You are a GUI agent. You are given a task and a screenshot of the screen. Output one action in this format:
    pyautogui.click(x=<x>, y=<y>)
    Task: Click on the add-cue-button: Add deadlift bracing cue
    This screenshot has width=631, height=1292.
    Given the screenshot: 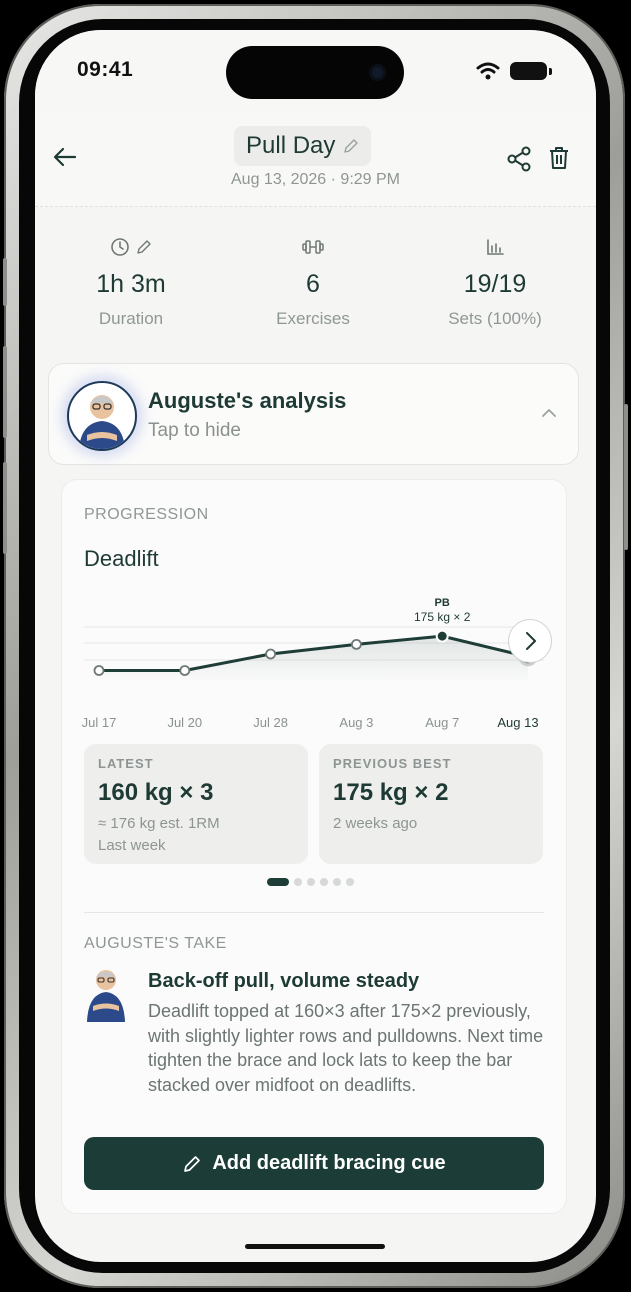 What is the action you would take?
    pyautogui.click(x=314, y=1163)
    